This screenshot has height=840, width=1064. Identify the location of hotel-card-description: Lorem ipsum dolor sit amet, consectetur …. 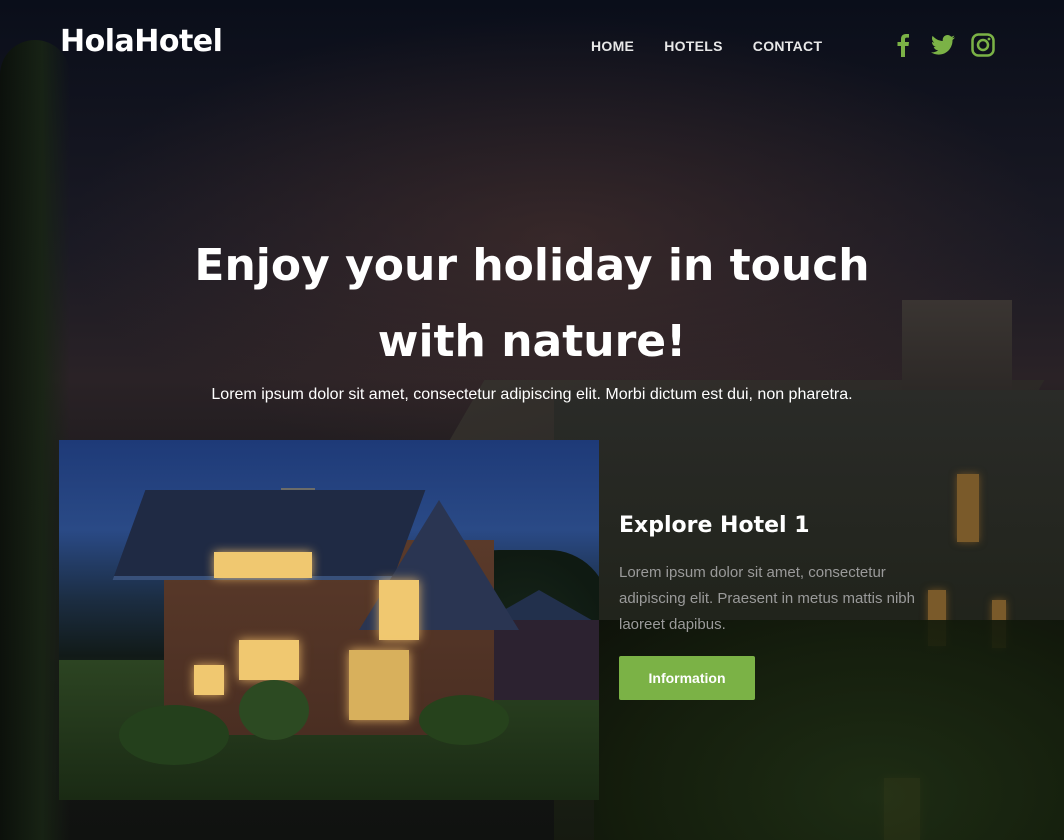
(767, 598).